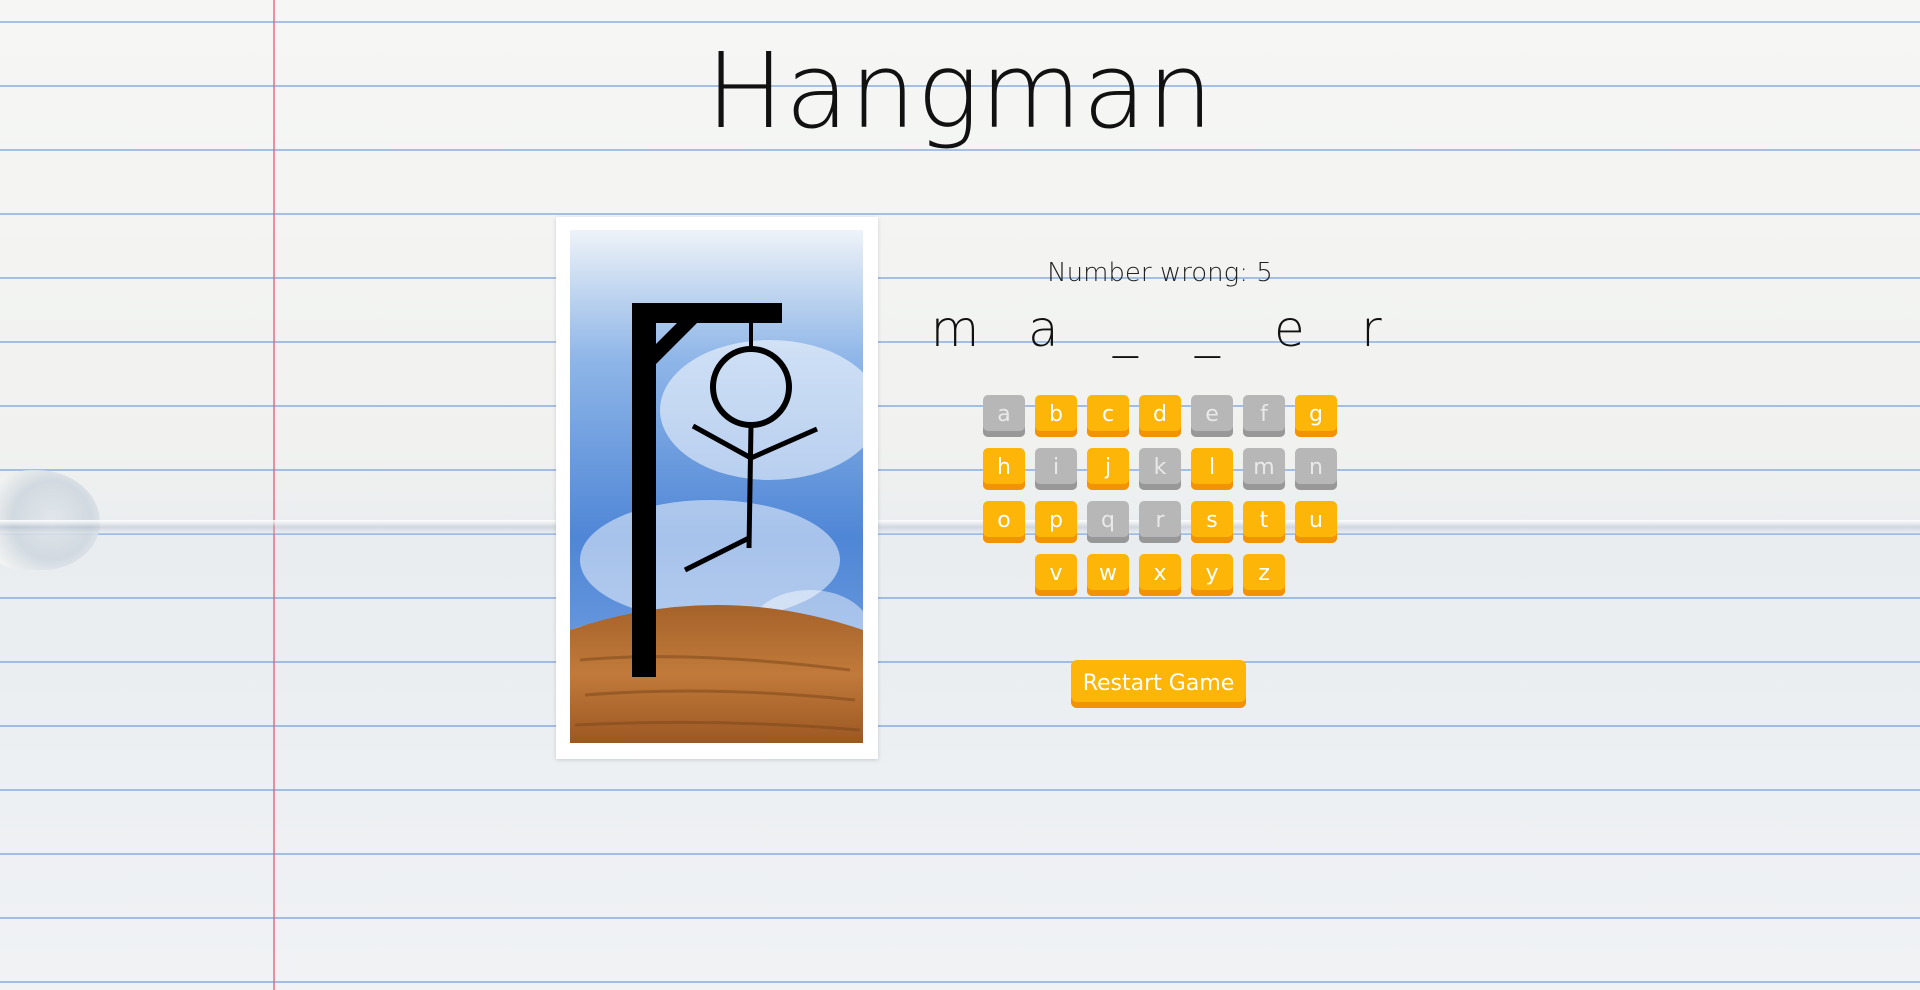 The image size is (1920, 990). What do you see at coordinates (955, 329) in the screenshot?
I see `word-letter: m` at bounding box center [955, 329].